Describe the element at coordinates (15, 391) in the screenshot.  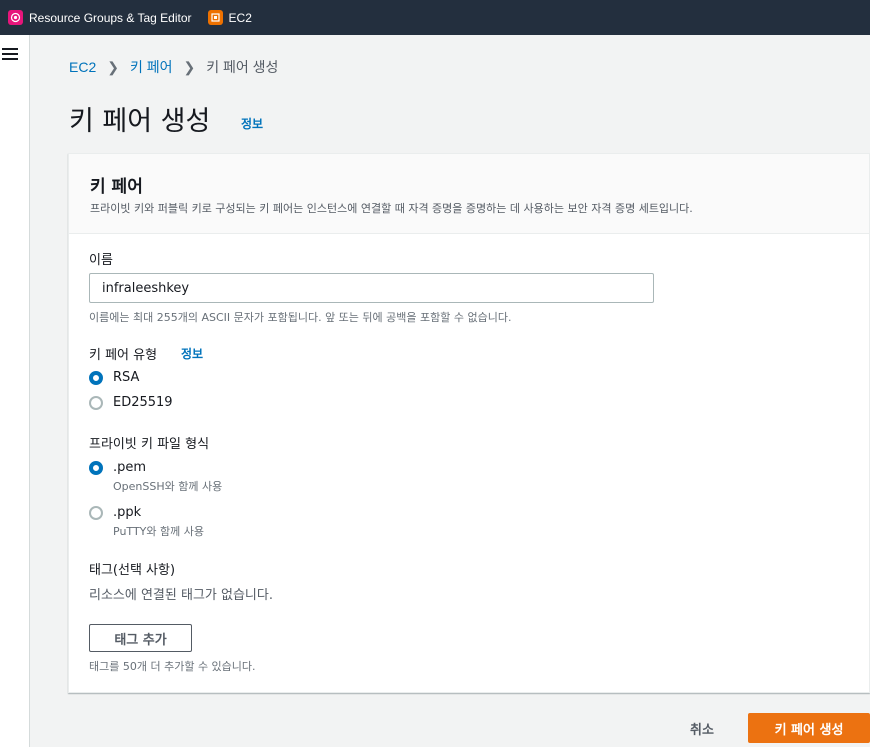
I see `left-navigation-rail` at that location.